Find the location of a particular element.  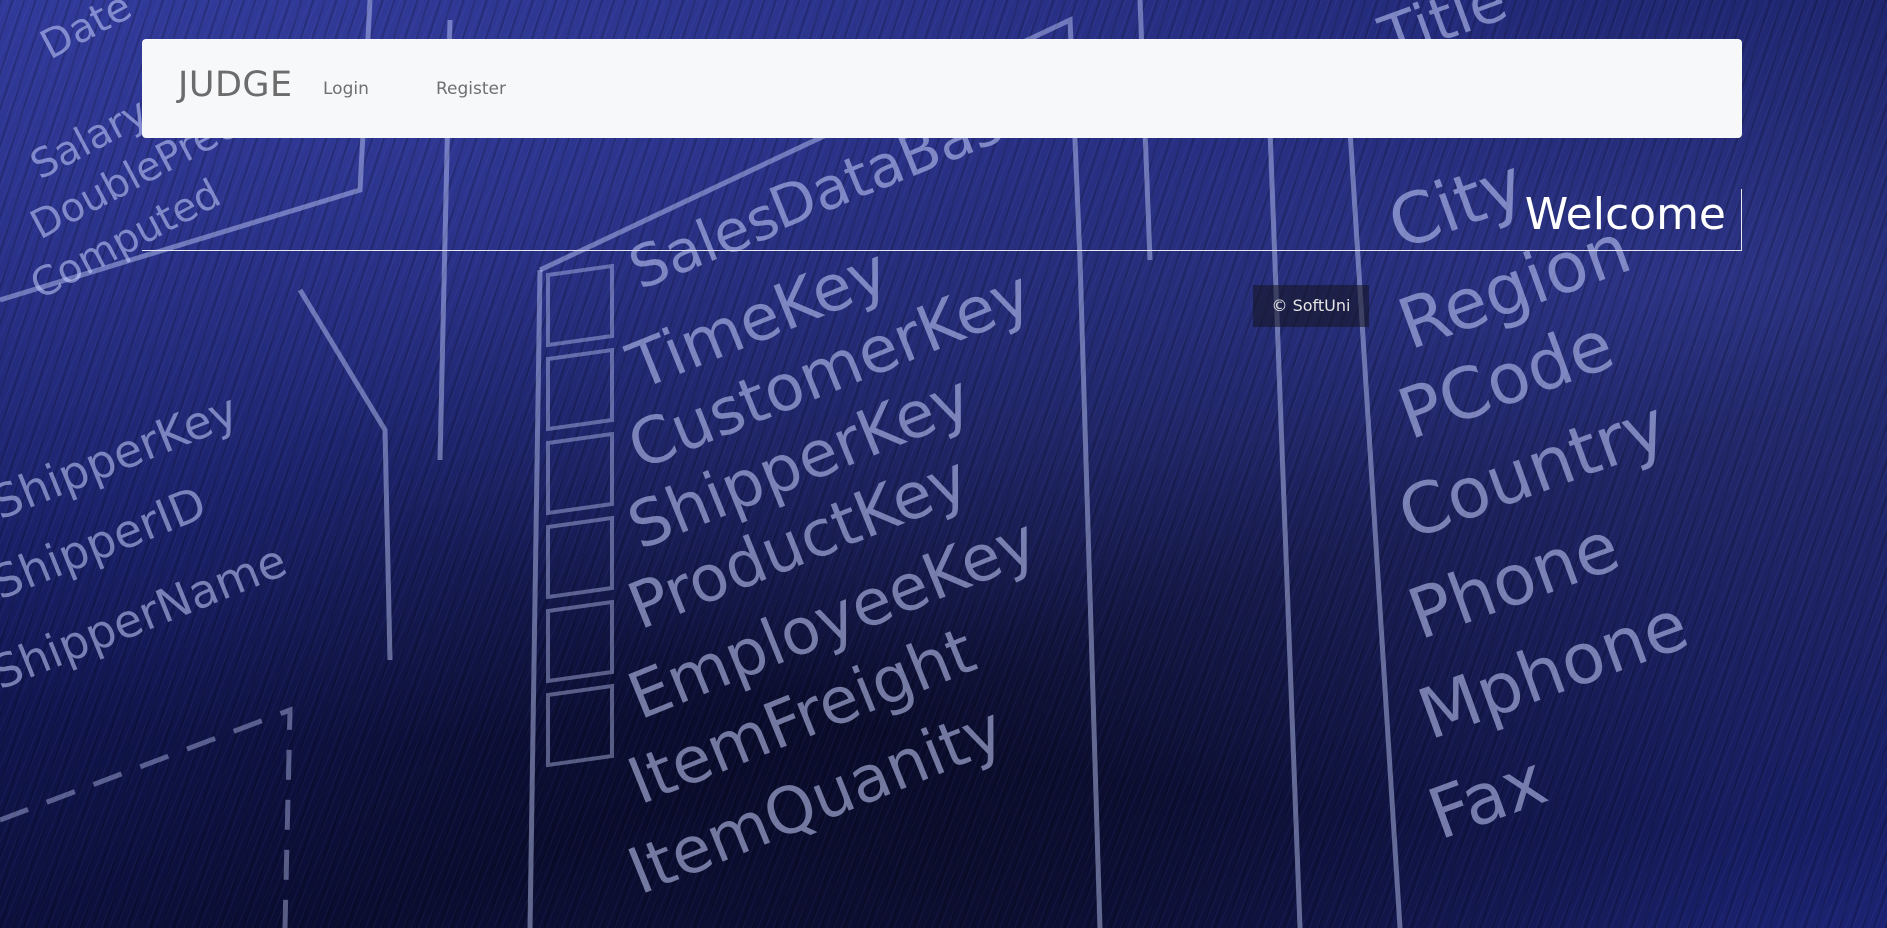

background-word: Date is located at coordinates (86, 34).